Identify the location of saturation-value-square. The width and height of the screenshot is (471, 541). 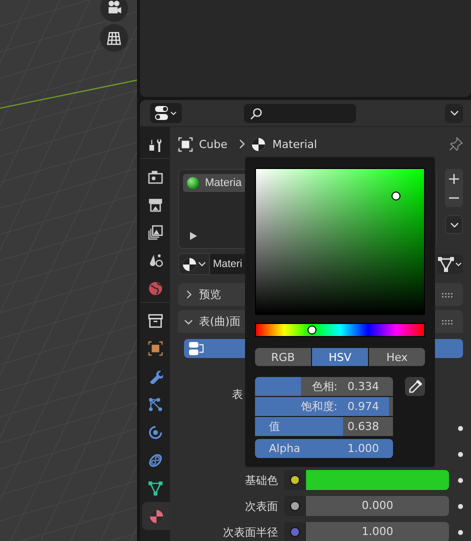
(340, 242).